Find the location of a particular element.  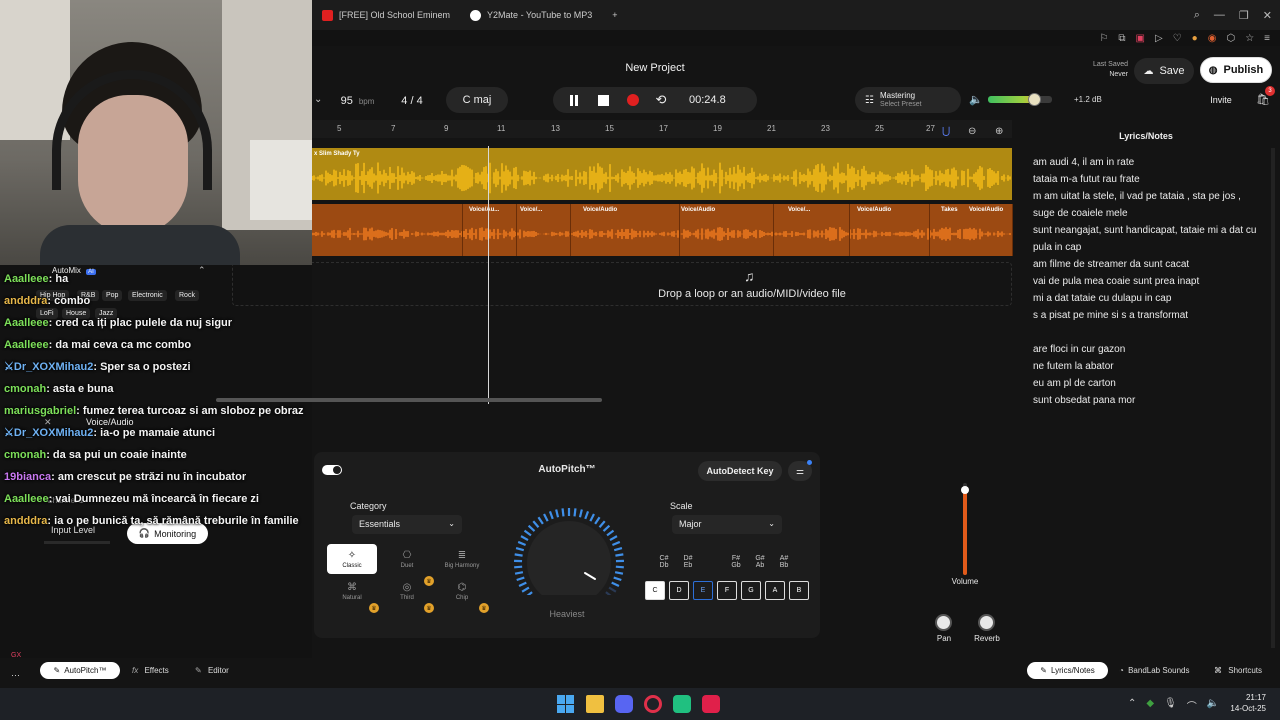

collapse-chevron-icon: ⌄ is located at coordinates (318, 99).